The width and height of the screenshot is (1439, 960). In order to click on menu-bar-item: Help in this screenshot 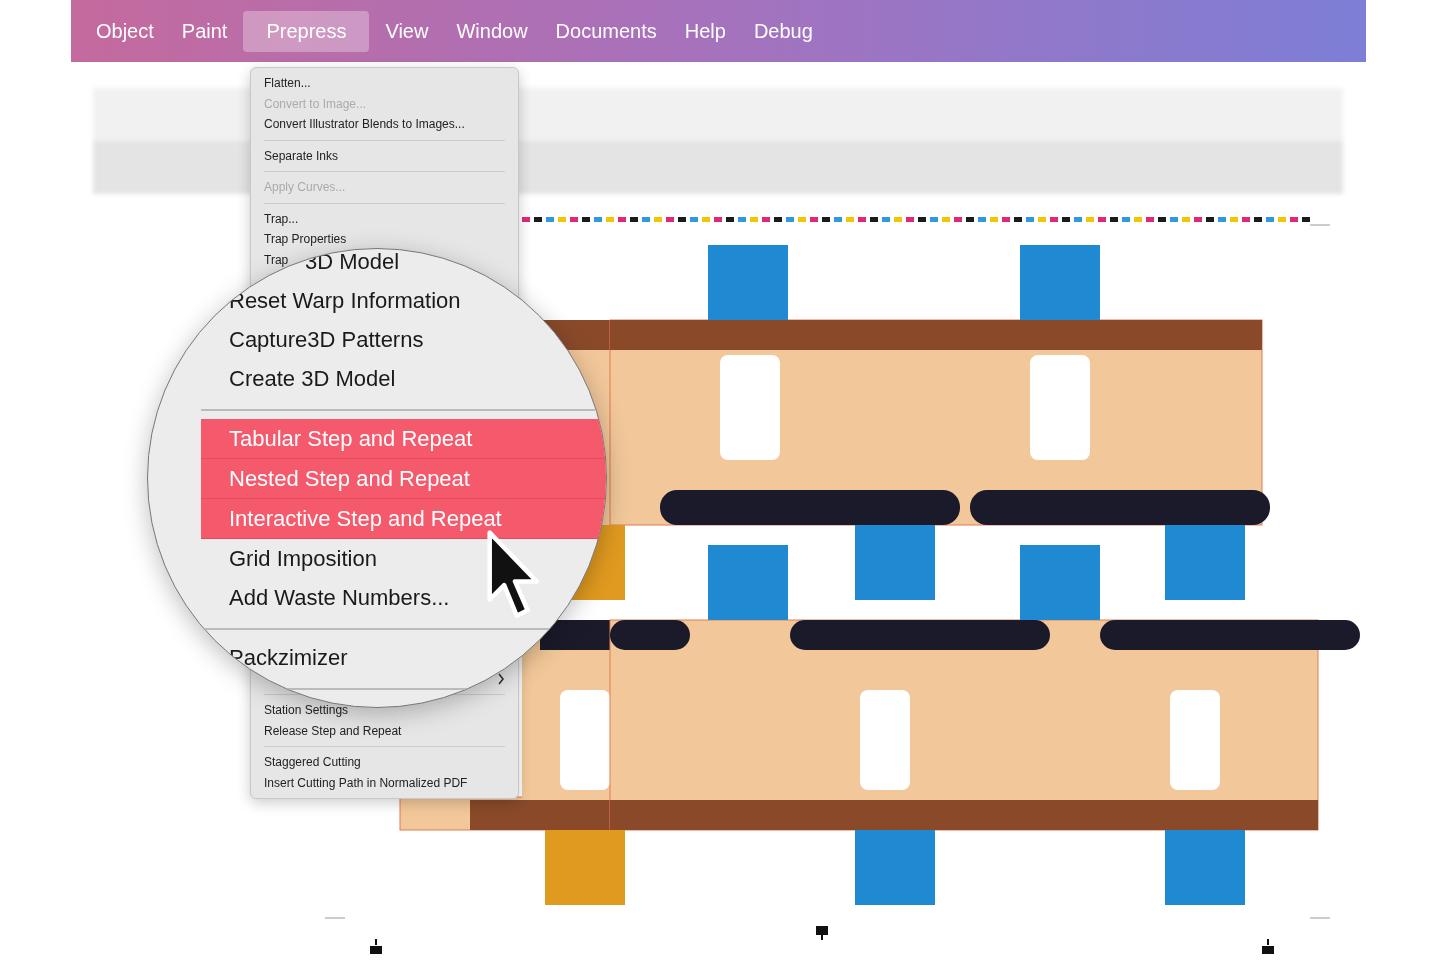, I will do `click(705, 31)`.